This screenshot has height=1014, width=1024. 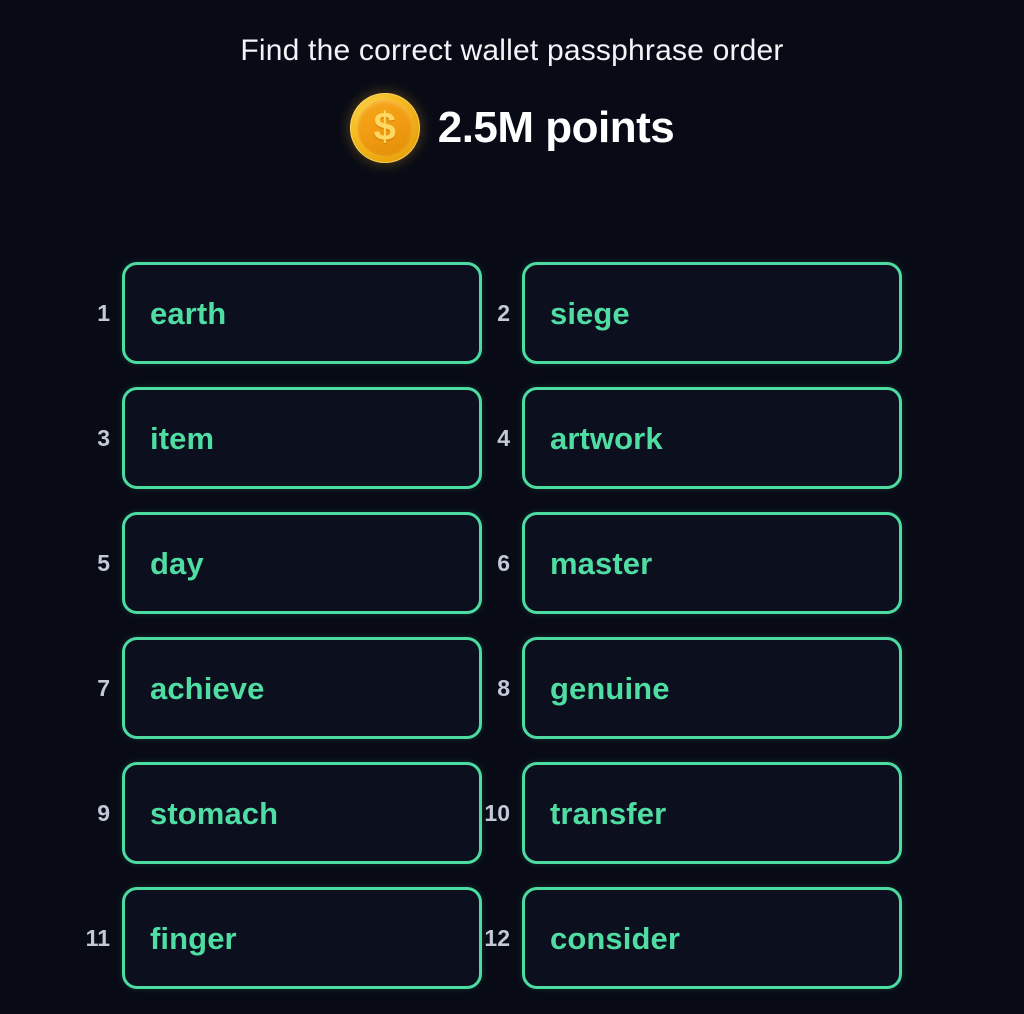 I want to click on passphrase-slot-4: 4 artwork, so click(x=692, y=438).